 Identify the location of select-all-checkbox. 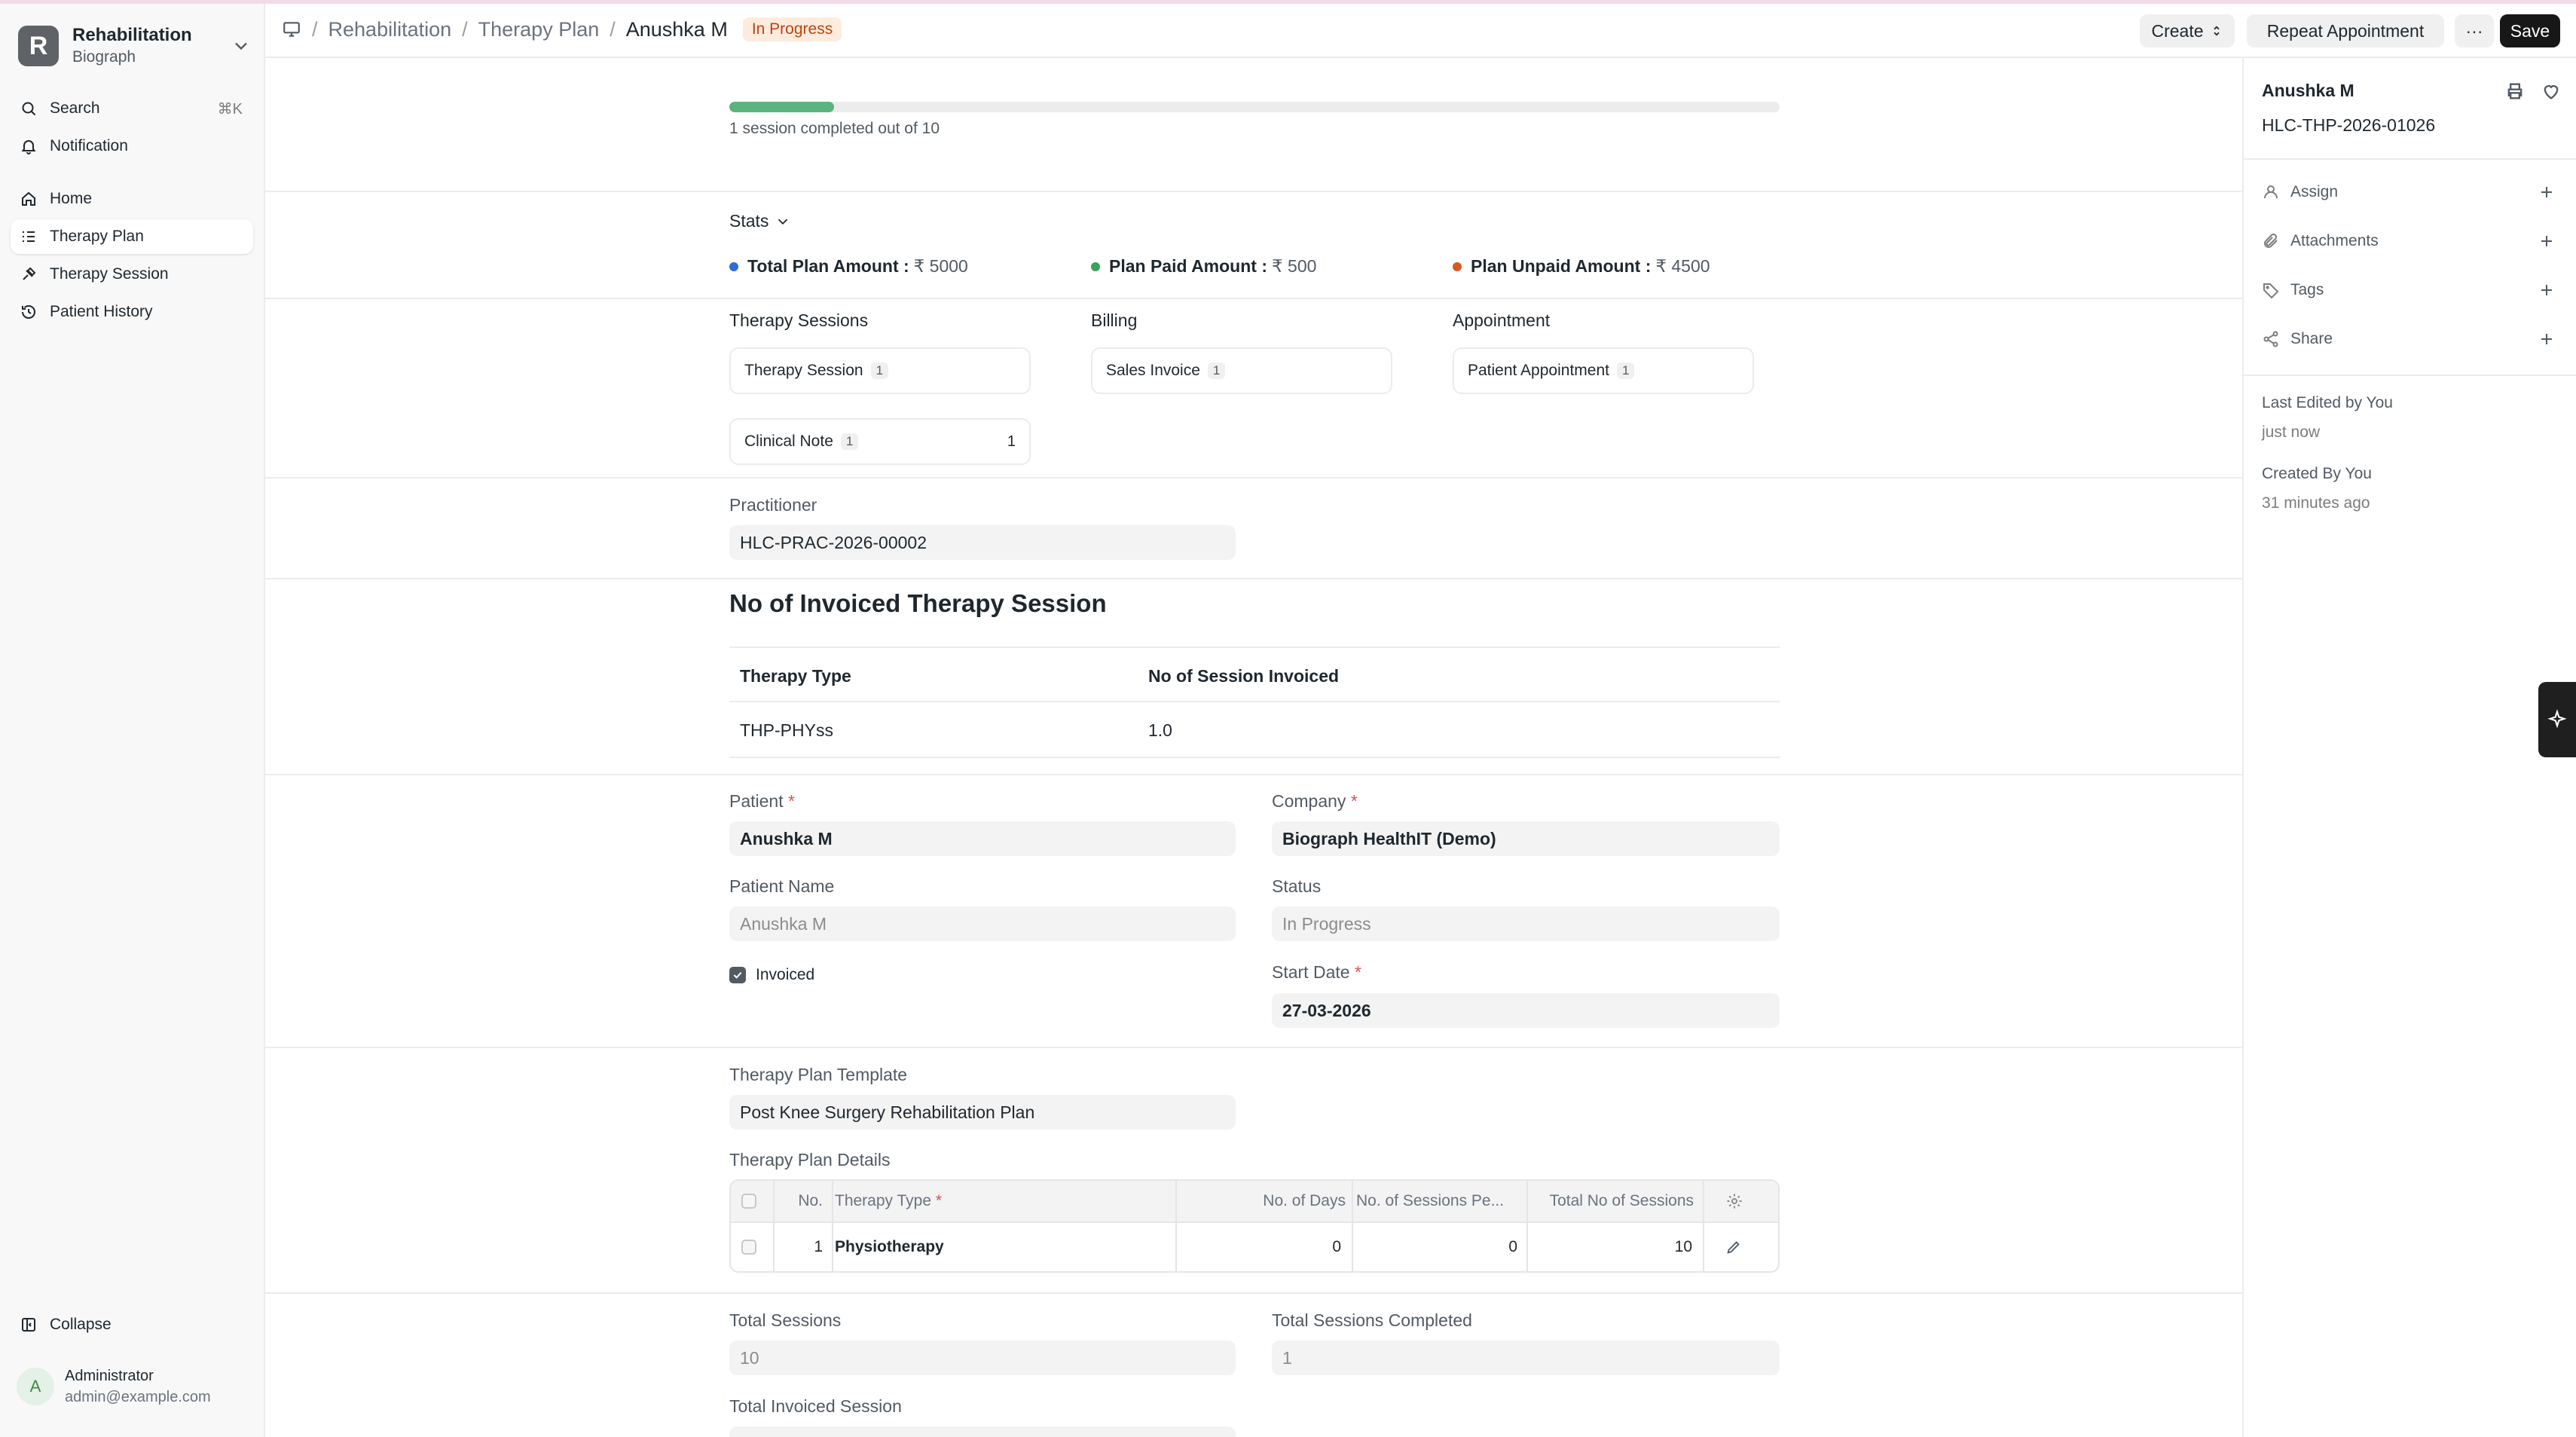
(748, 1201).